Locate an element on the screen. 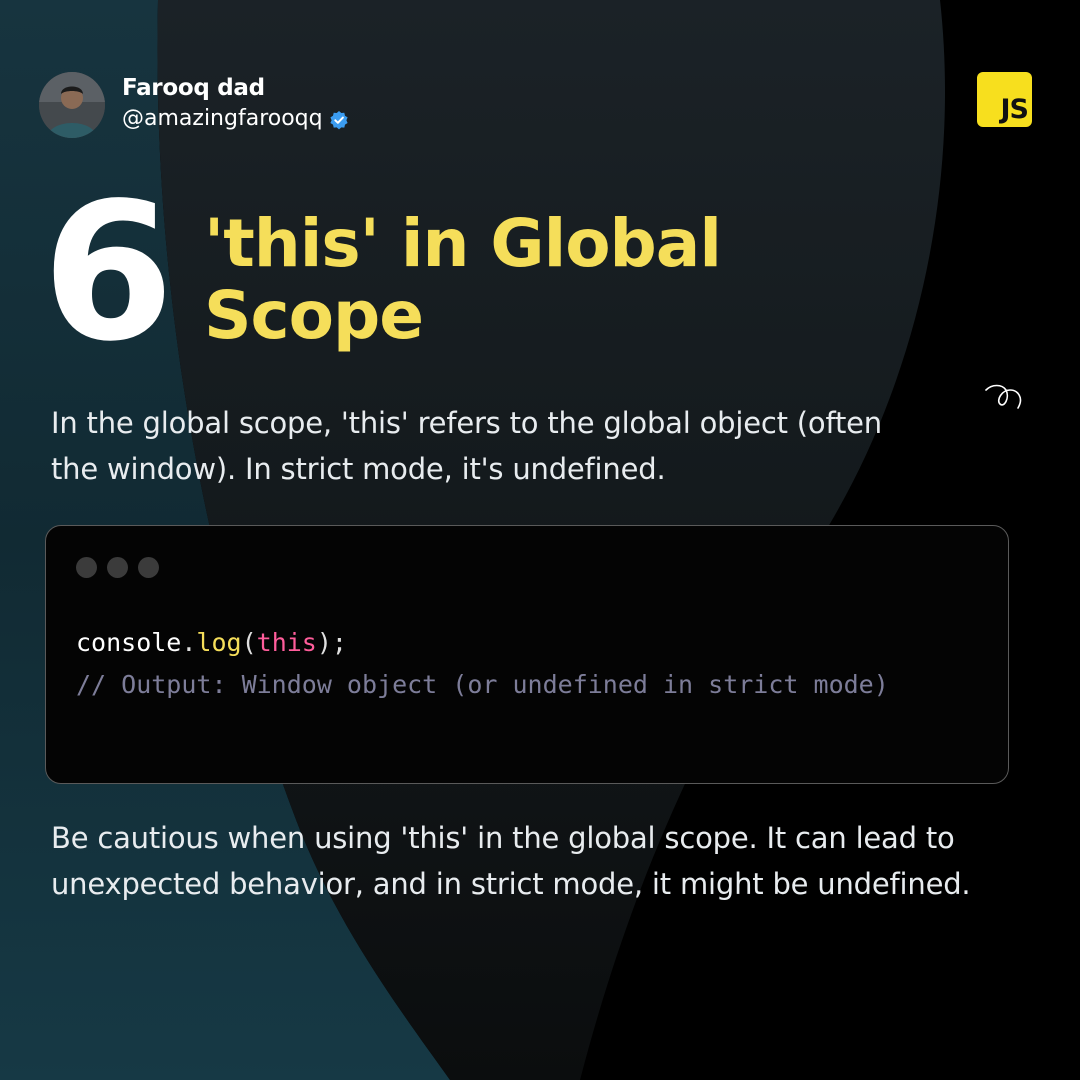  window-dot-close is located at coordinates (86, 567).